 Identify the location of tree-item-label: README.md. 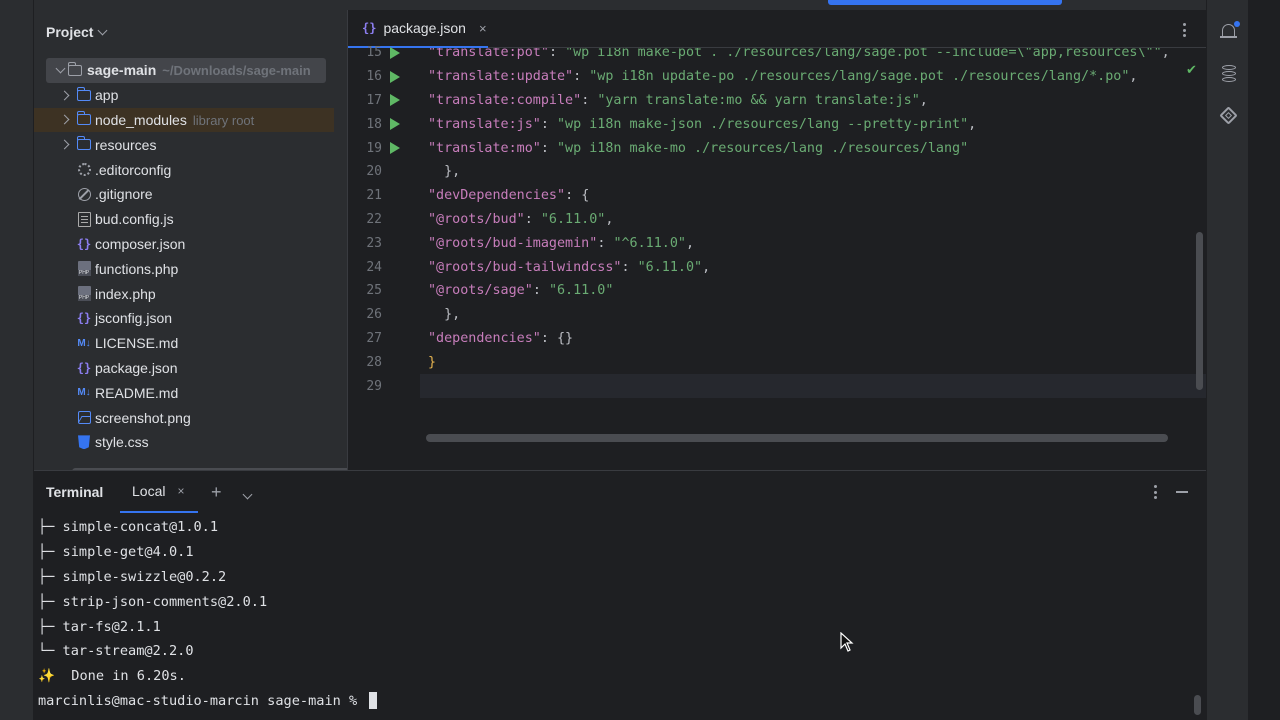
(137, 392).